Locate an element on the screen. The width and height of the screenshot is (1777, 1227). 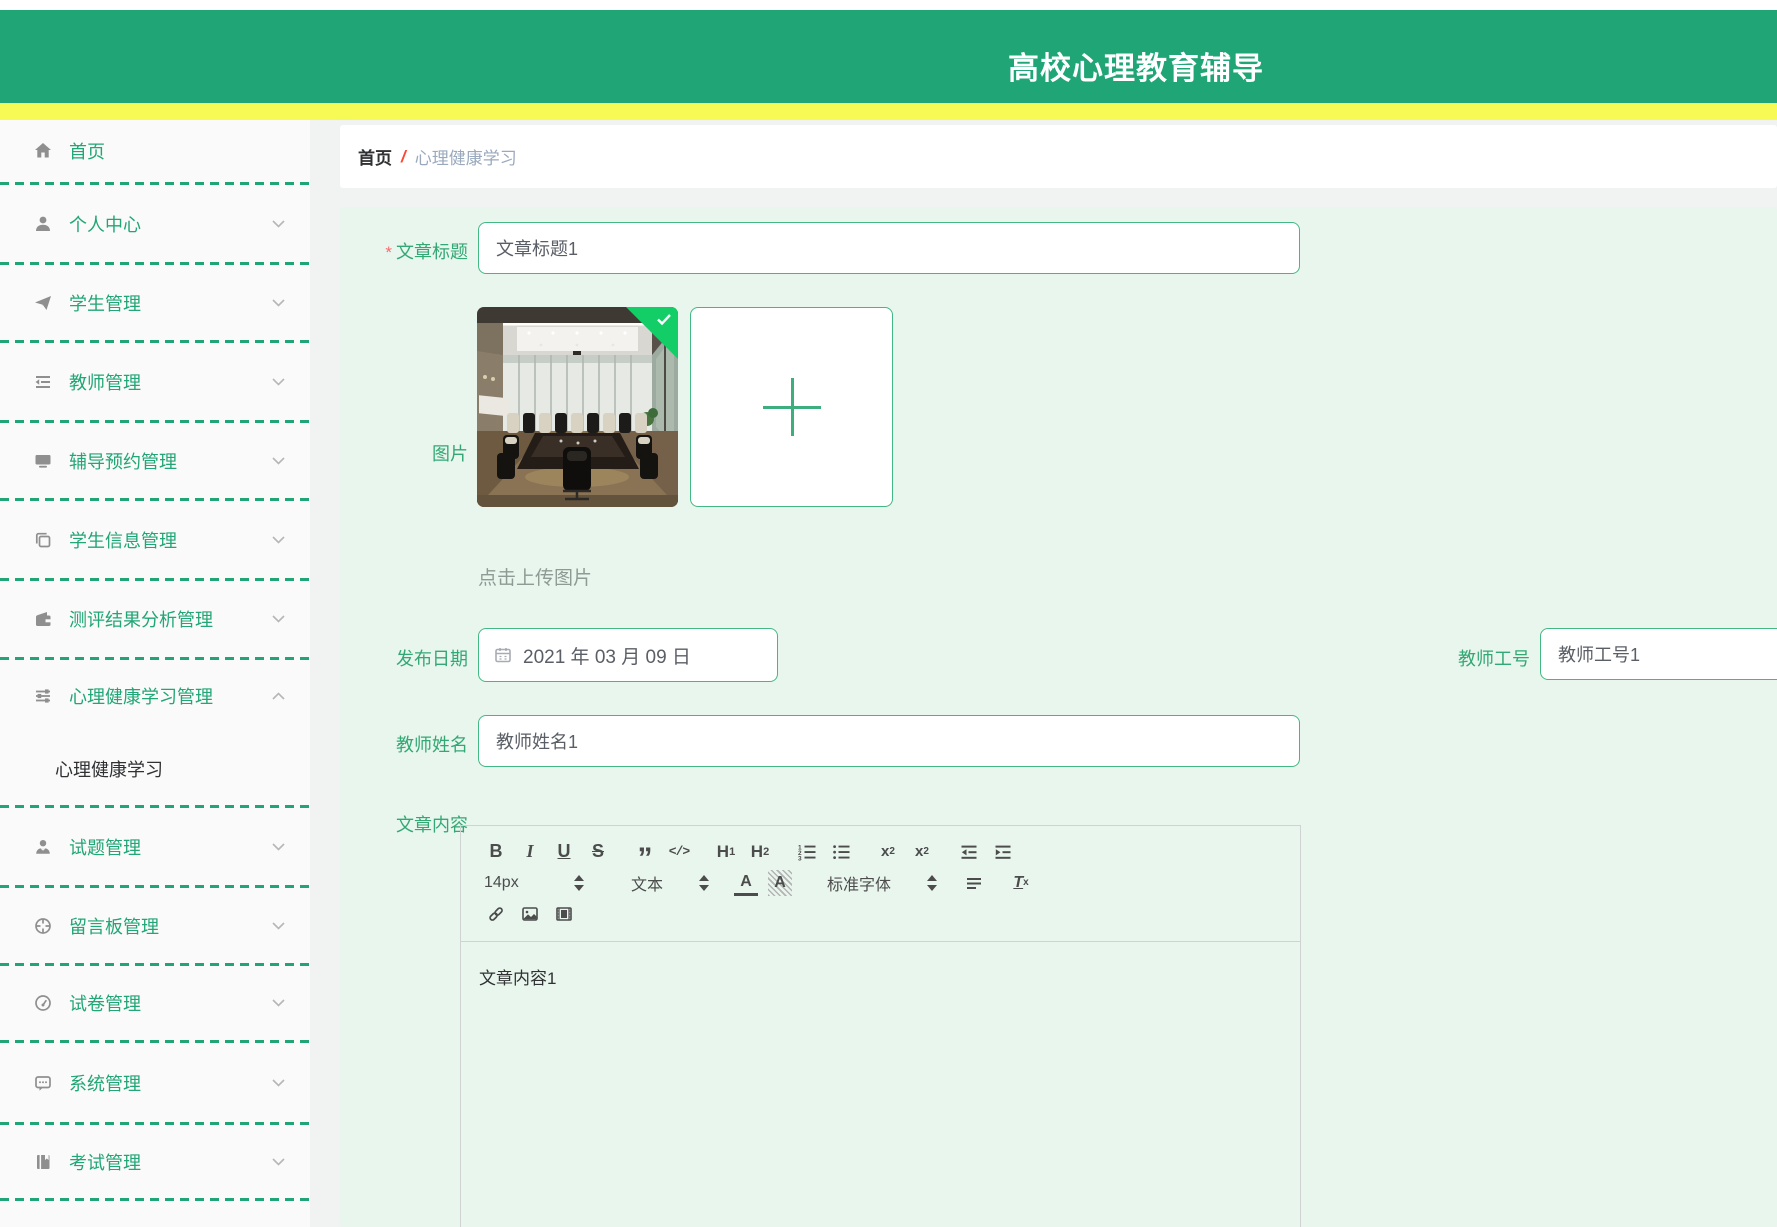
code-block-button: </> is located at coordinates (679, 852).